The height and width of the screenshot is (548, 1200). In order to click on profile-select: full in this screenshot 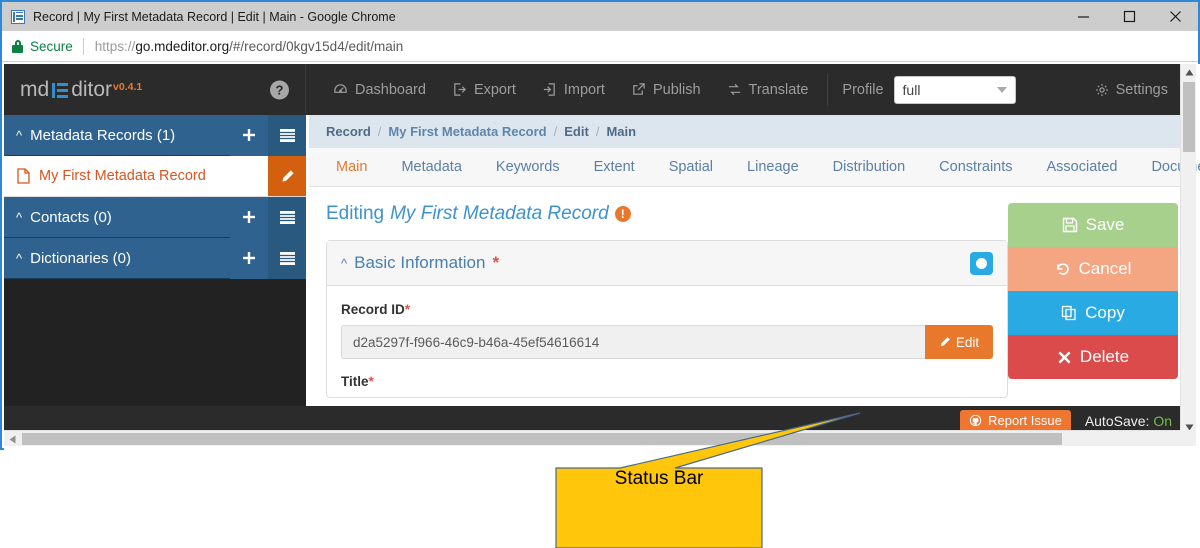, I will do `click(954, 89)`.